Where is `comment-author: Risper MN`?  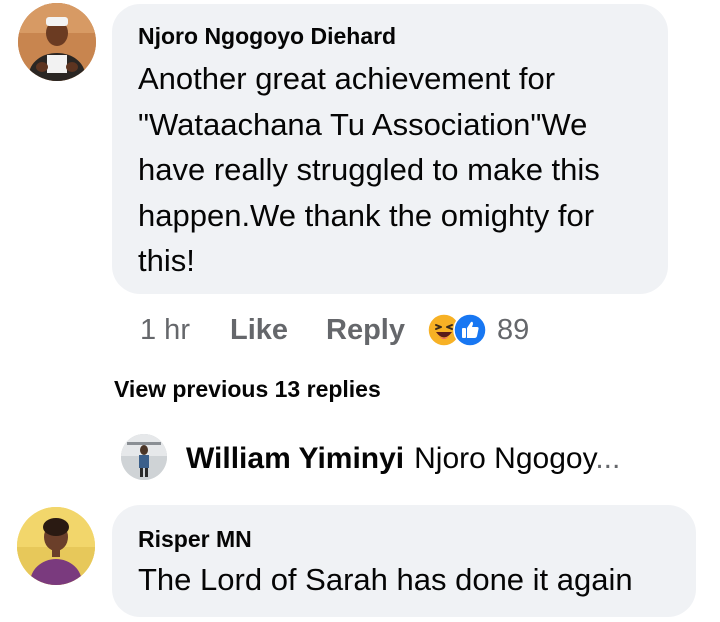 comment-author: Risper MN is located at coordinates (195, 539).